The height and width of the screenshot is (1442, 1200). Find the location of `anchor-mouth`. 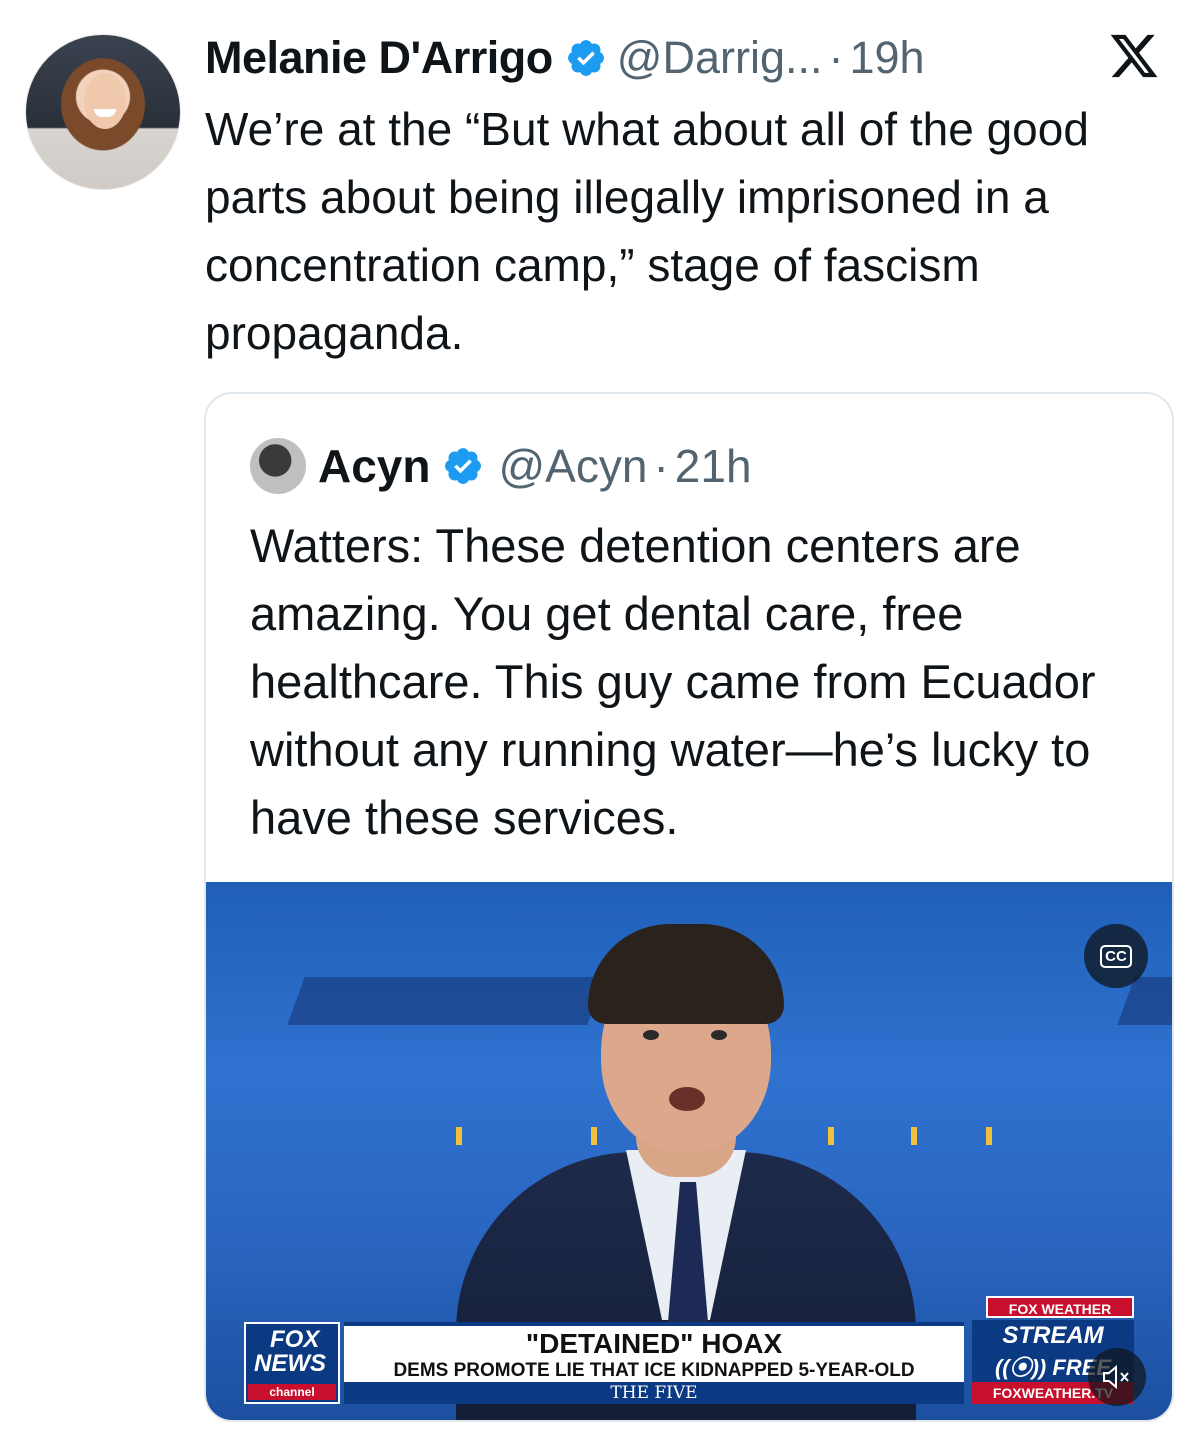

anchor-mouth is located at coordinates (687, 1099).